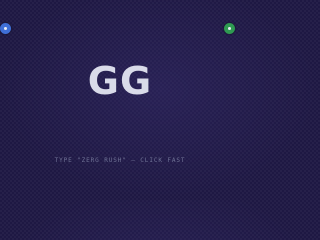  Describe the element at coordinates (120, 160) in the screenshot. I see `instruction-text: TYPE "ZERG RUSH" — CLICK FAST` at that location.